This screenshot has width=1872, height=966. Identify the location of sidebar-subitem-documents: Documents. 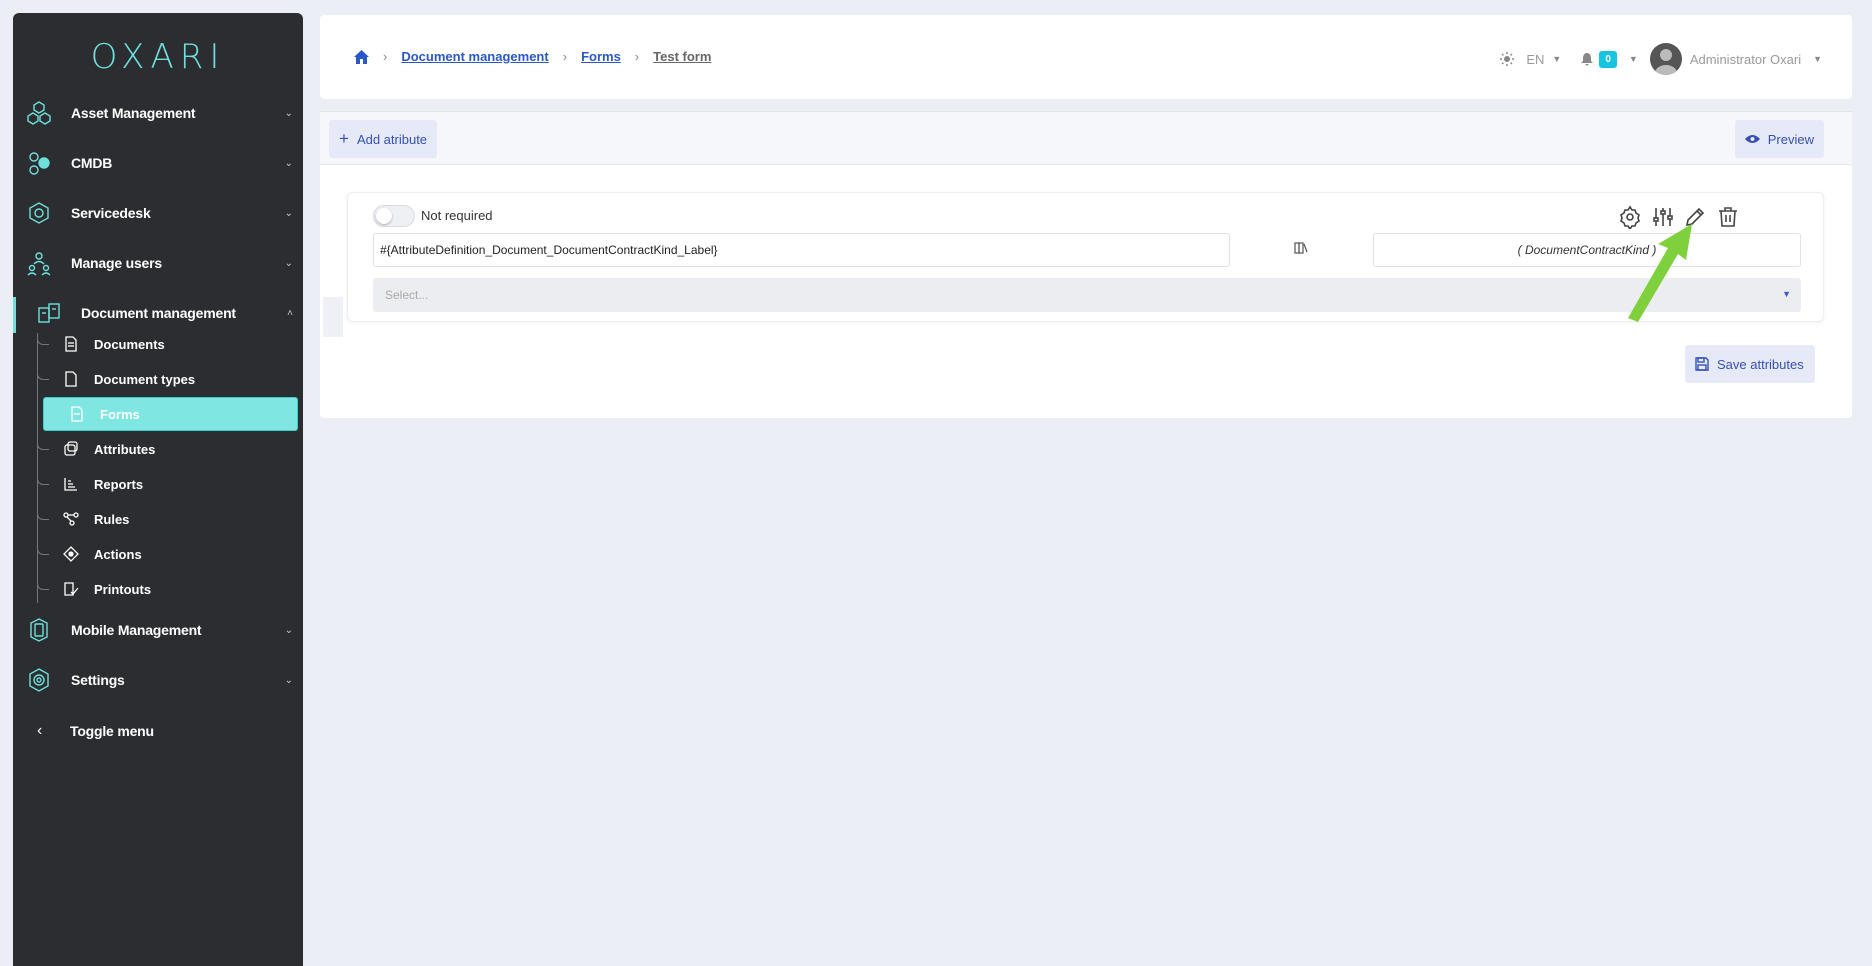
(168, 344).